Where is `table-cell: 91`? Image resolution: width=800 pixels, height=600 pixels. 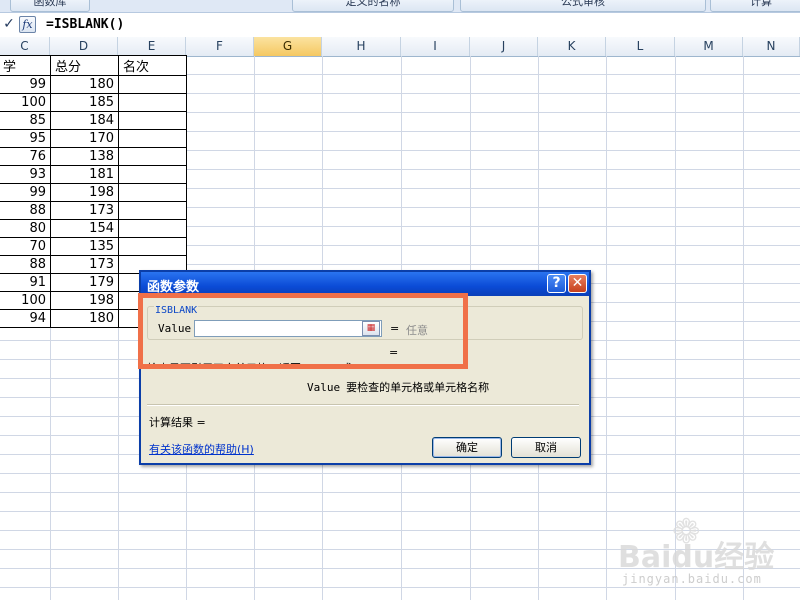 table-cell: 91 is located at coordinates (25, 282).